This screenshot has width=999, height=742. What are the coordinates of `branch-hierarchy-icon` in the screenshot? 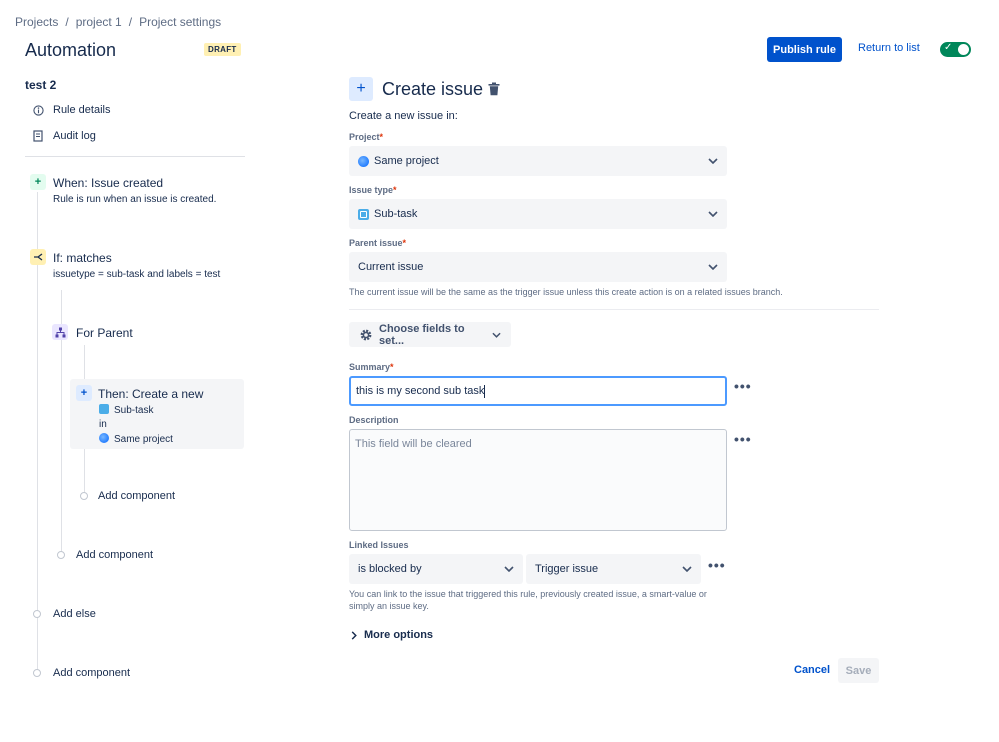 It's located at (60, 332).